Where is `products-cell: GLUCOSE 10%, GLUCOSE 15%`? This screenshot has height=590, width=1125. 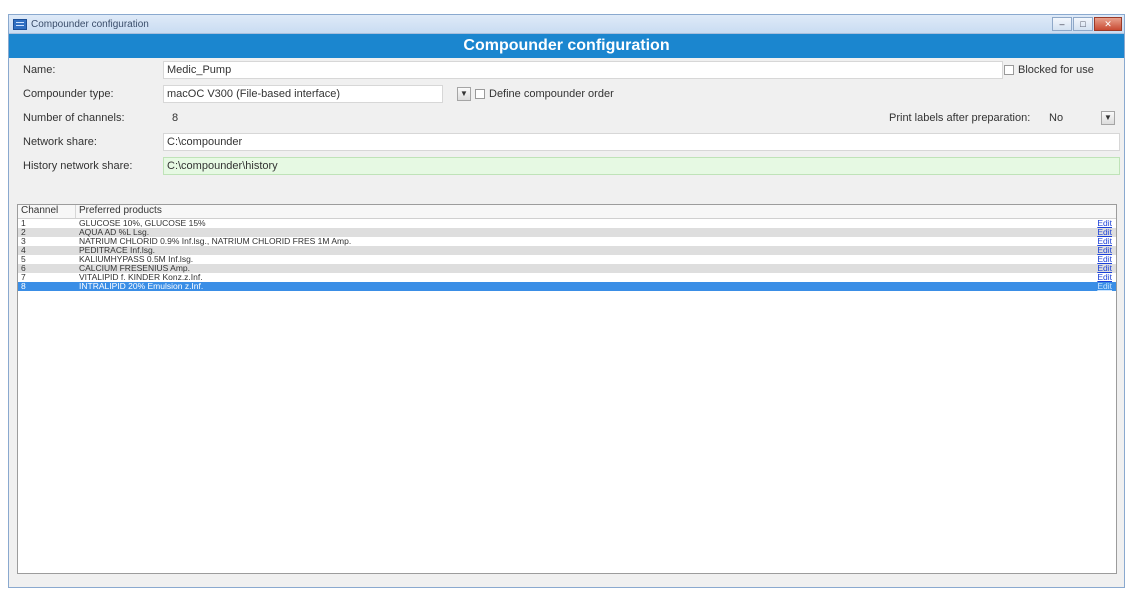 products-cell: GLUCOSE 10%, GLUCOSE 15% is located at coordinates (142, 223).